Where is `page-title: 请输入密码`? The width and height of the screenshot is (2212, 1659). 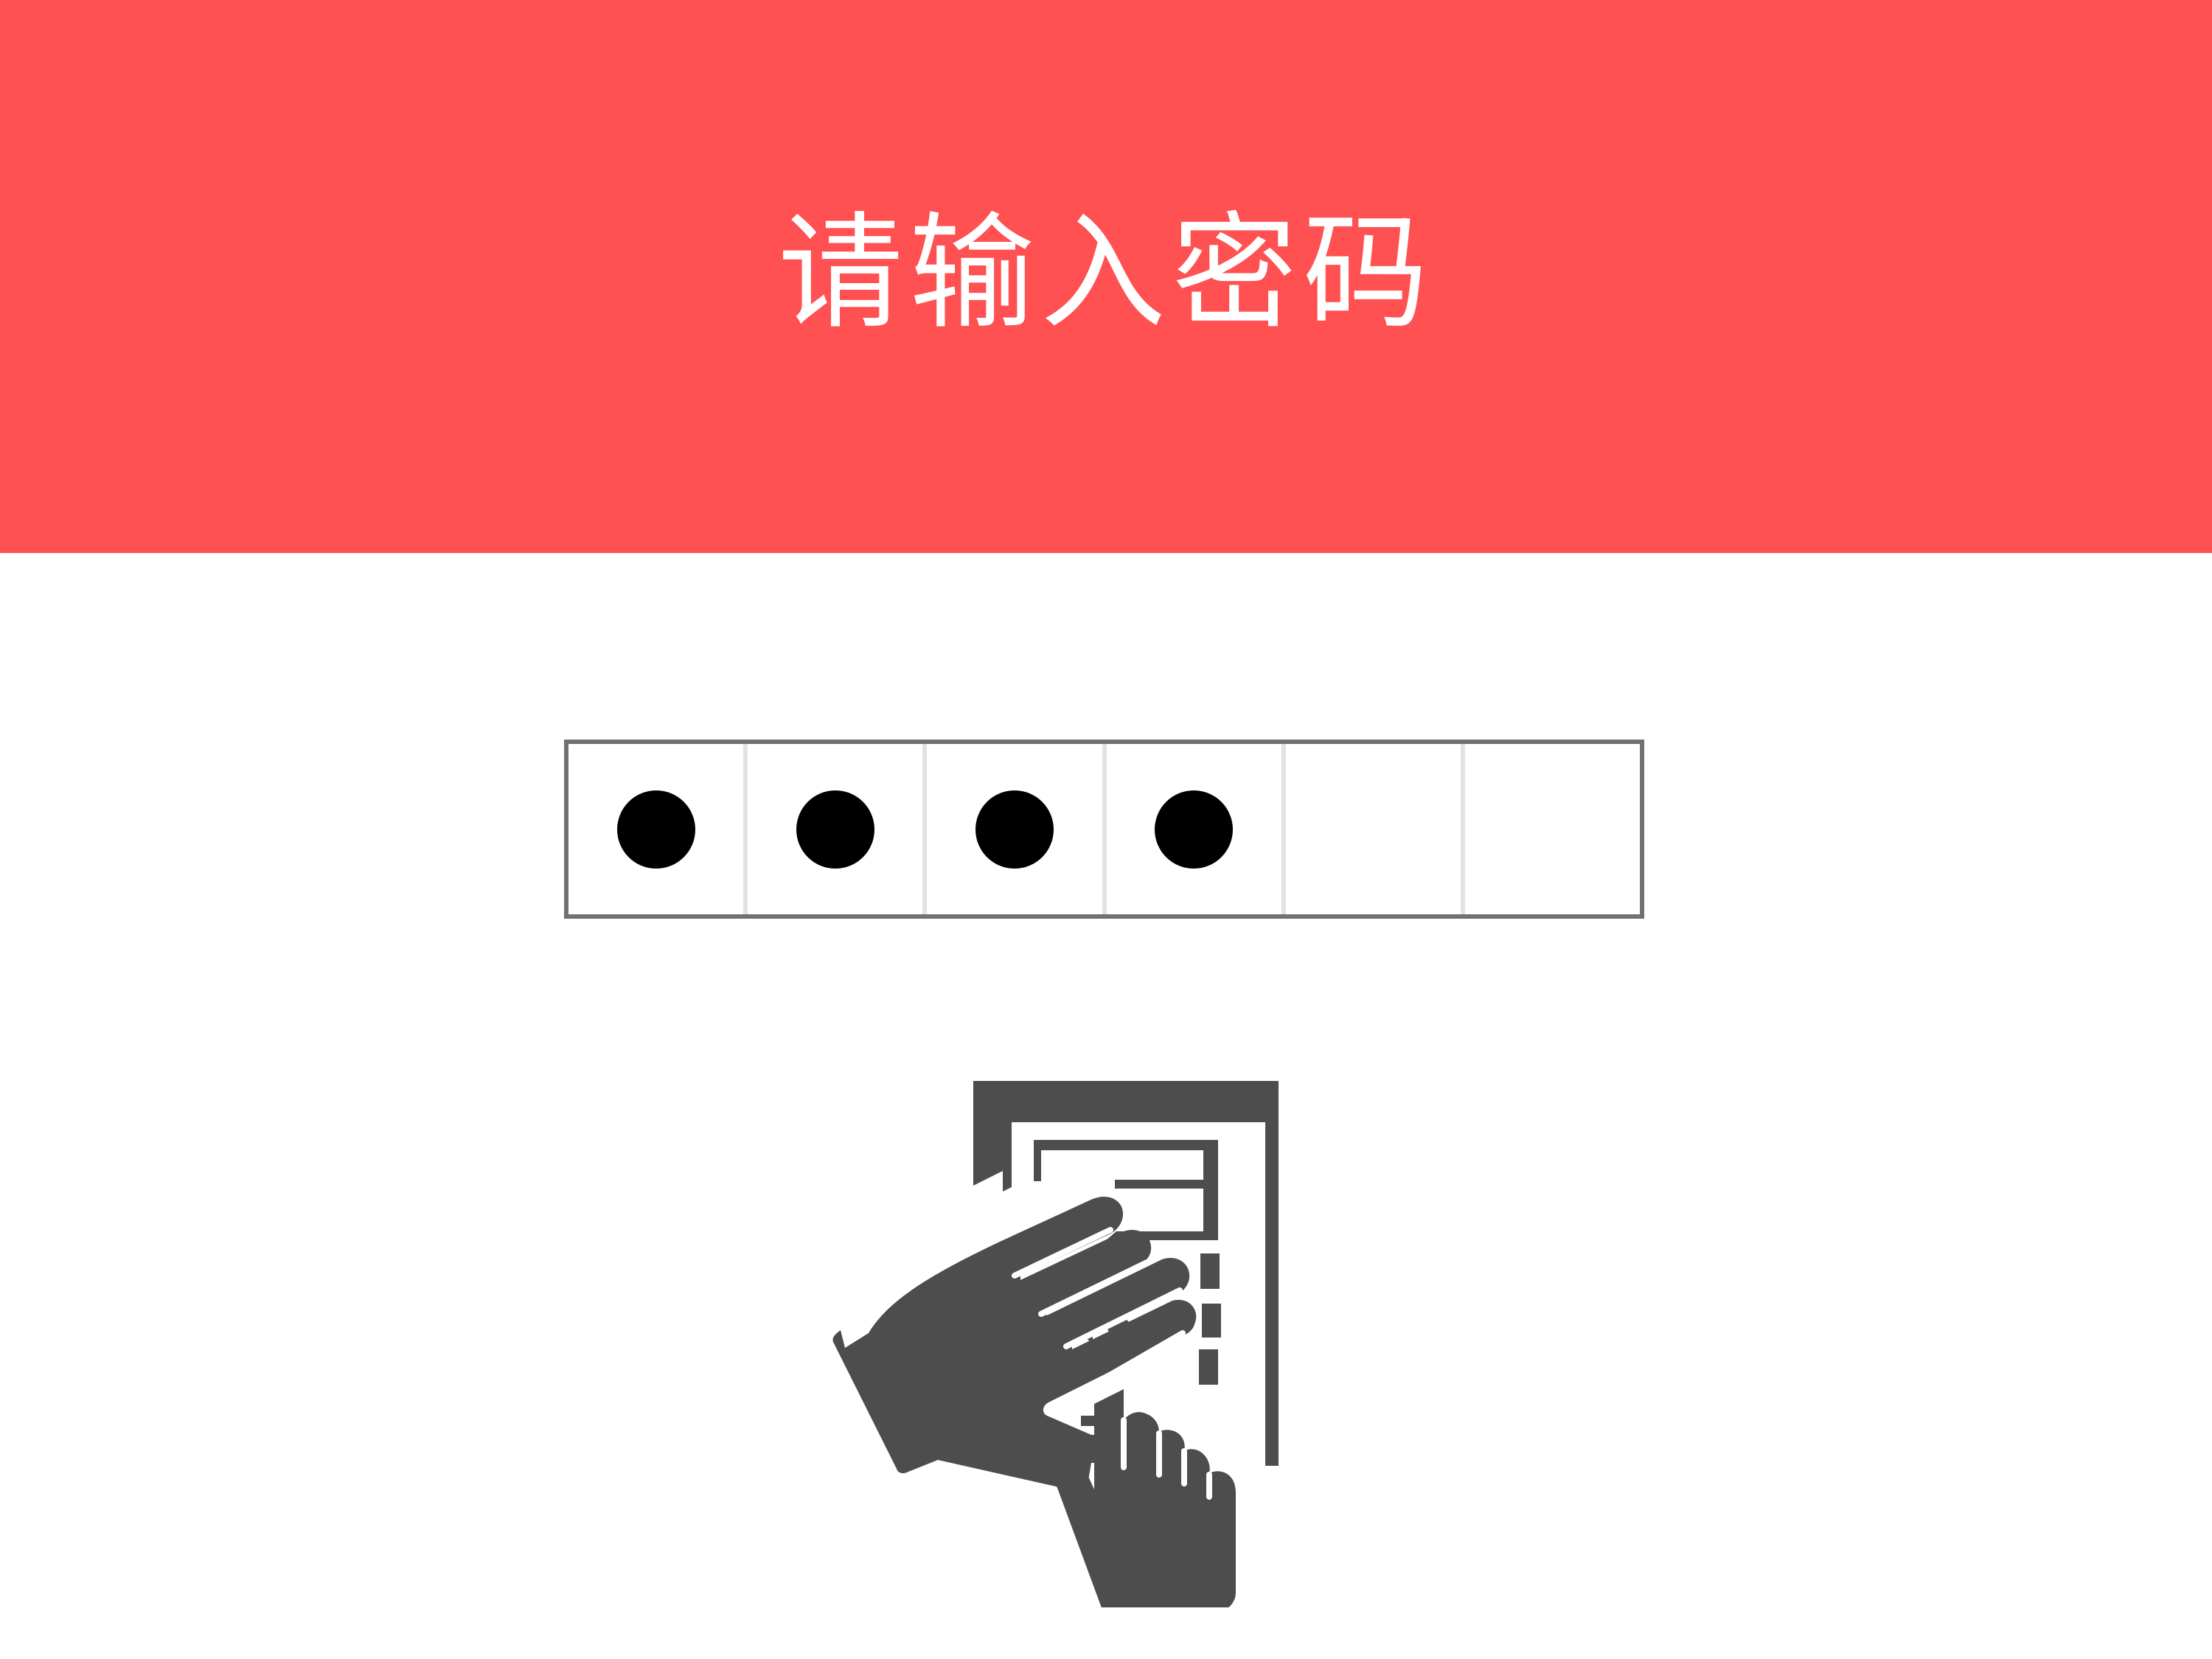
page-title: 请输入密码 is located at coordinates (1105, 274).